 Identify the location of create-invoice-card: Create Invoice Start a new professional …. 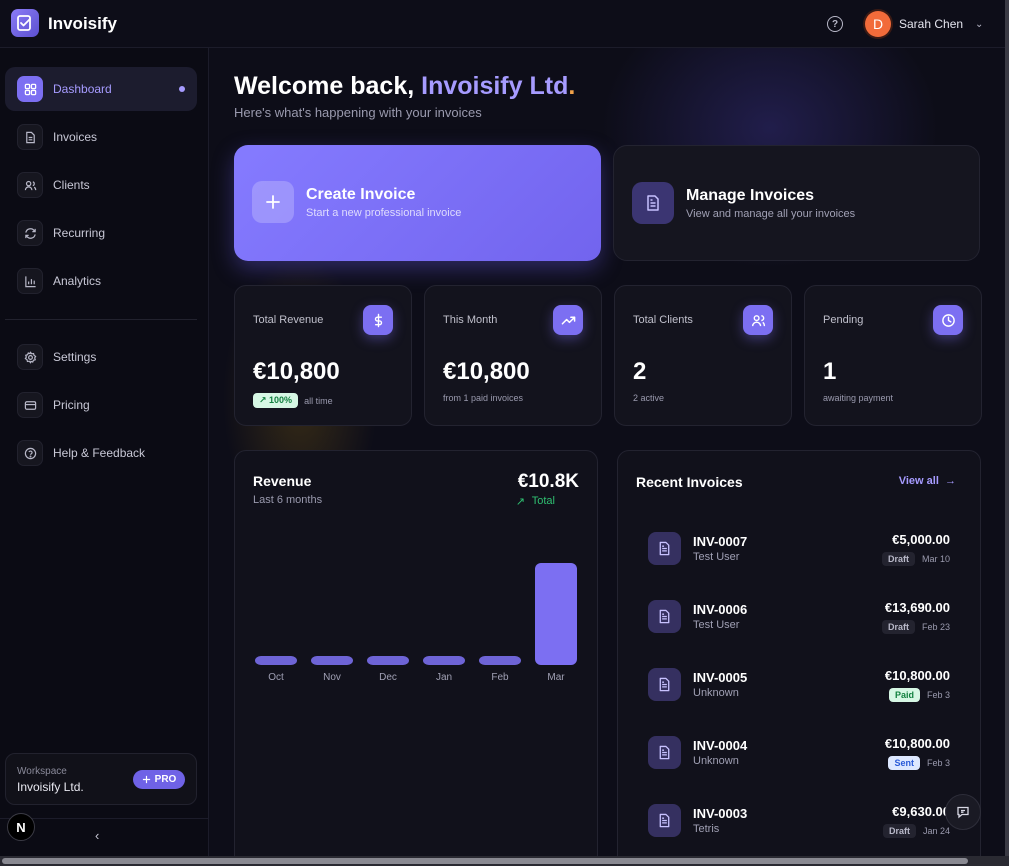
(417, 203).